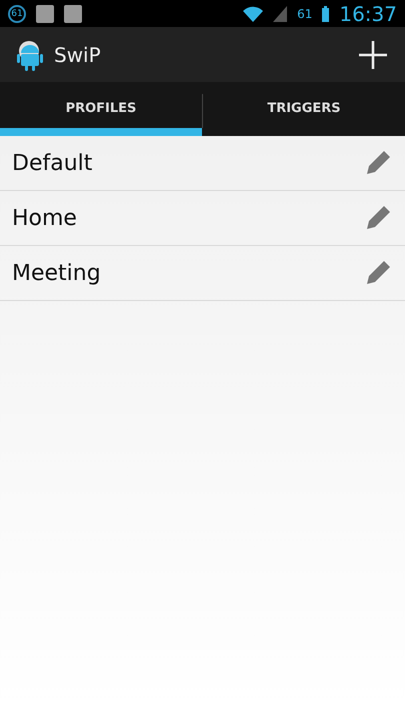  Describe the element at coordinates (368, 14) in the screenshot. I see `clock-time: 16:37` at that location.